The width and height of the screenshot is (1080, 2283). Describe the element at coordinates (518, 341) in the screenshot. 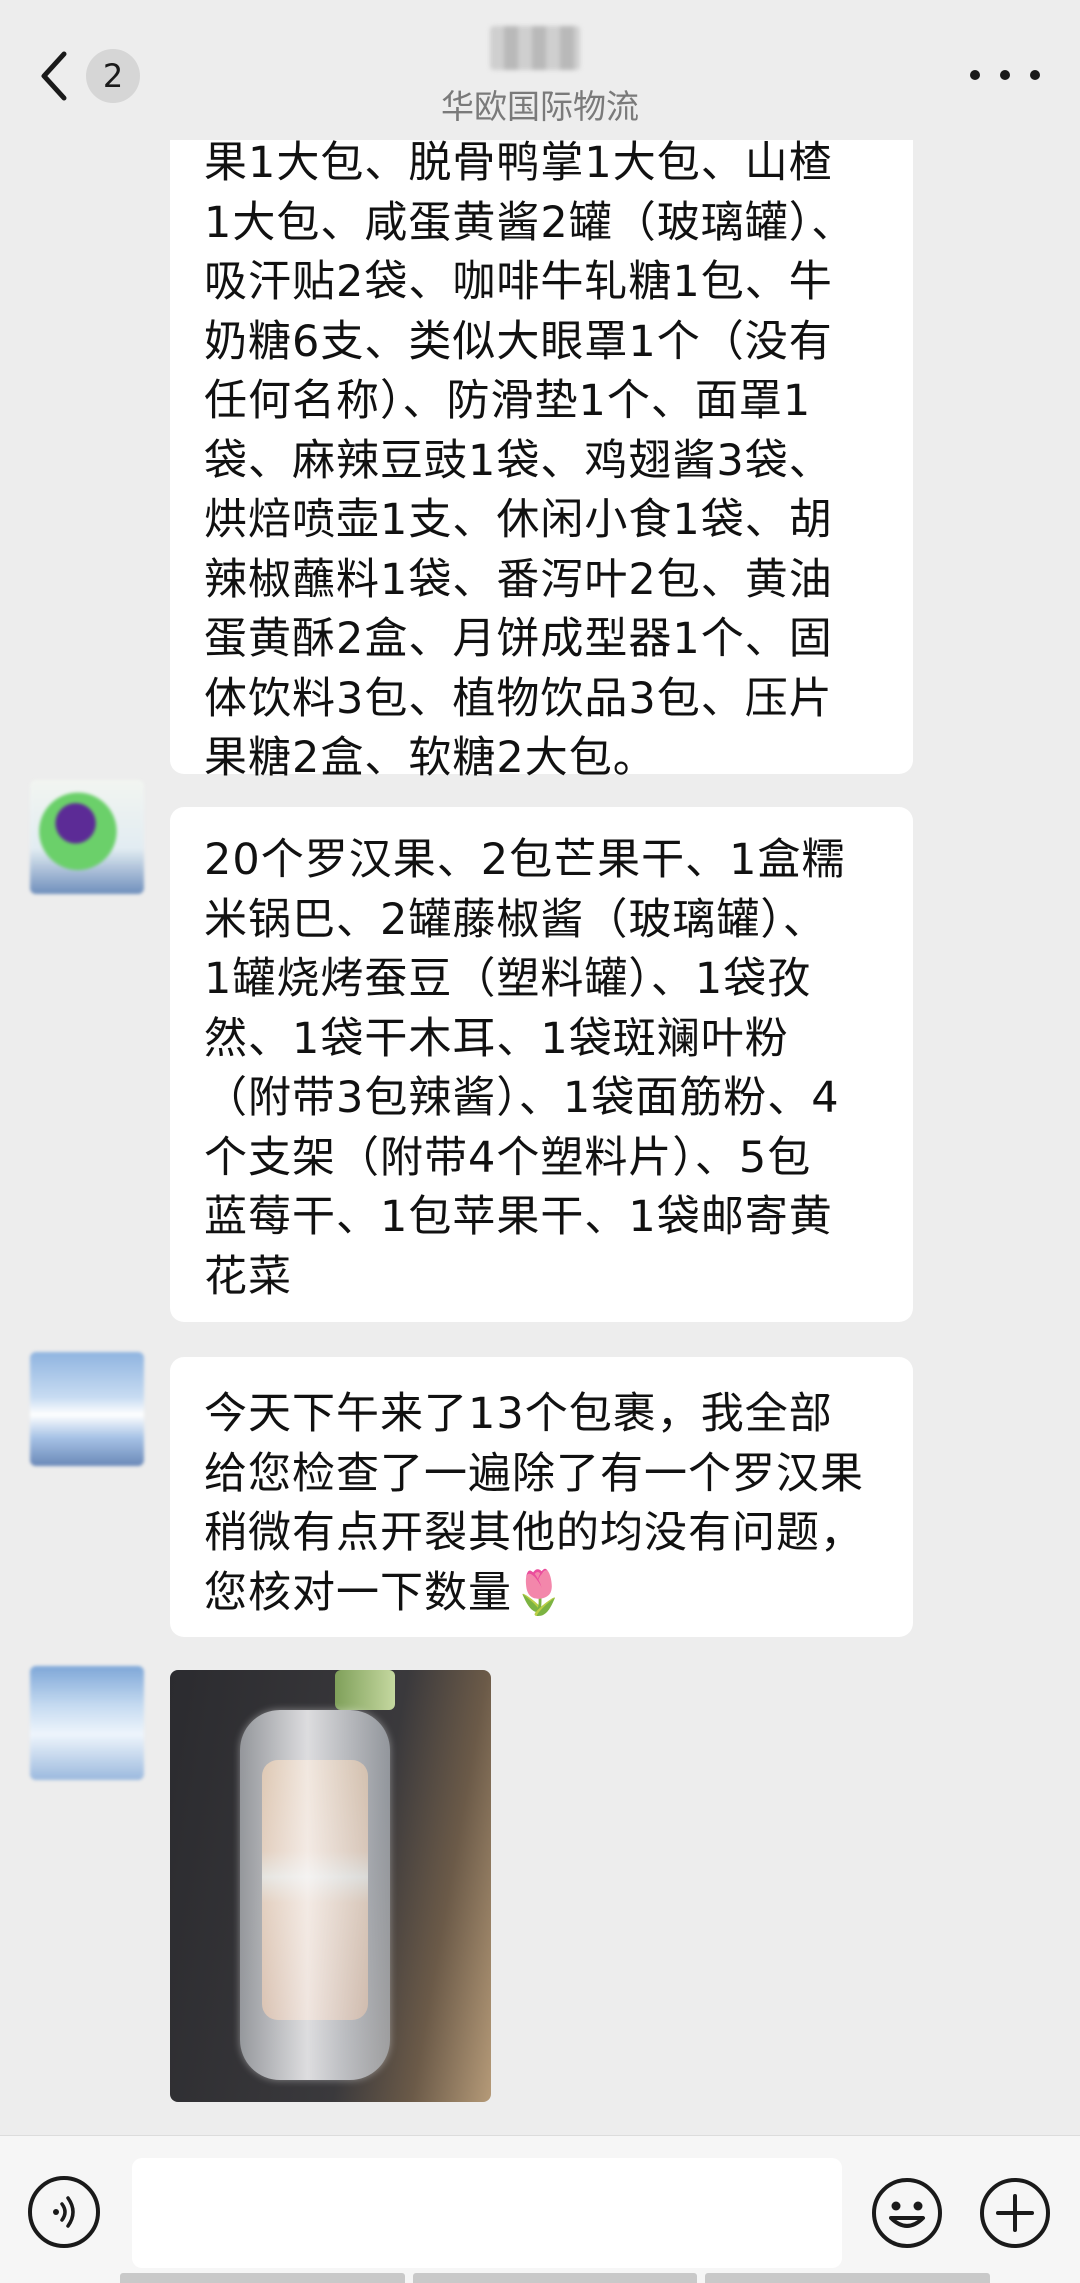

I see `message-line: 奶糖6支、类似大眼罩1个（没有` at that location.